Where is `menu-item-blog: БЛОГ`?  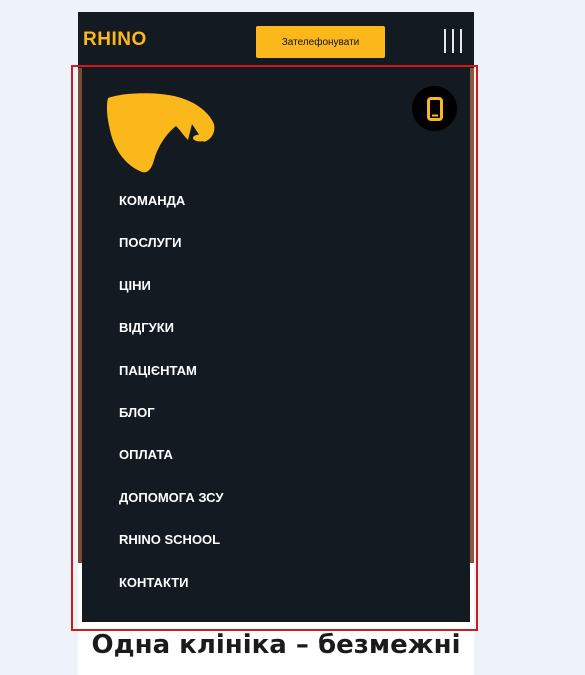 menu-item-blog: БЛОГ is located at coordinates (171, 413).